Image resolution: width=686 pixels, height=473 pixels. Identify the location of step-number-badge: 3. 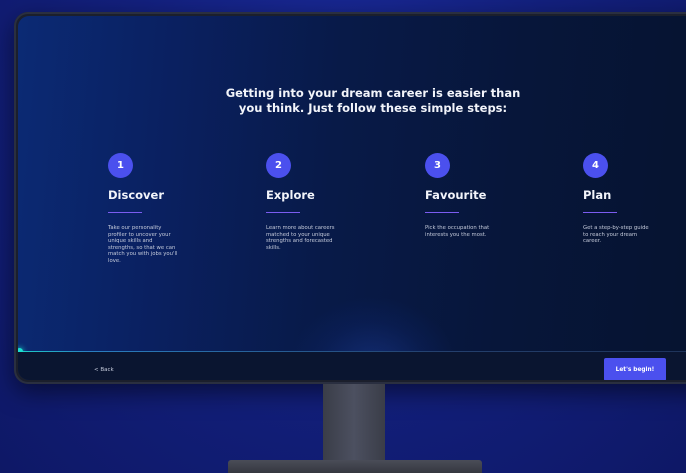
(437, 165).